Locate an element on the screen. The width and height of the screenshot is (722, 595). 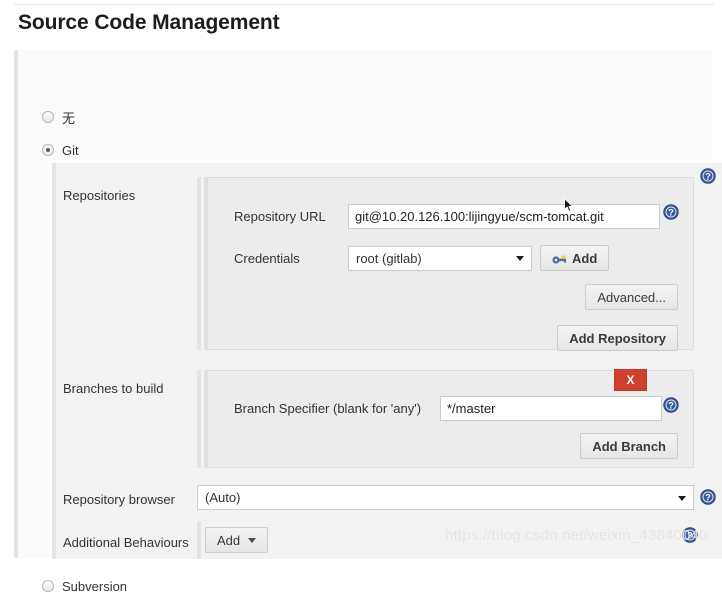
branch-specifier-input is located at coordinates (551, 408).